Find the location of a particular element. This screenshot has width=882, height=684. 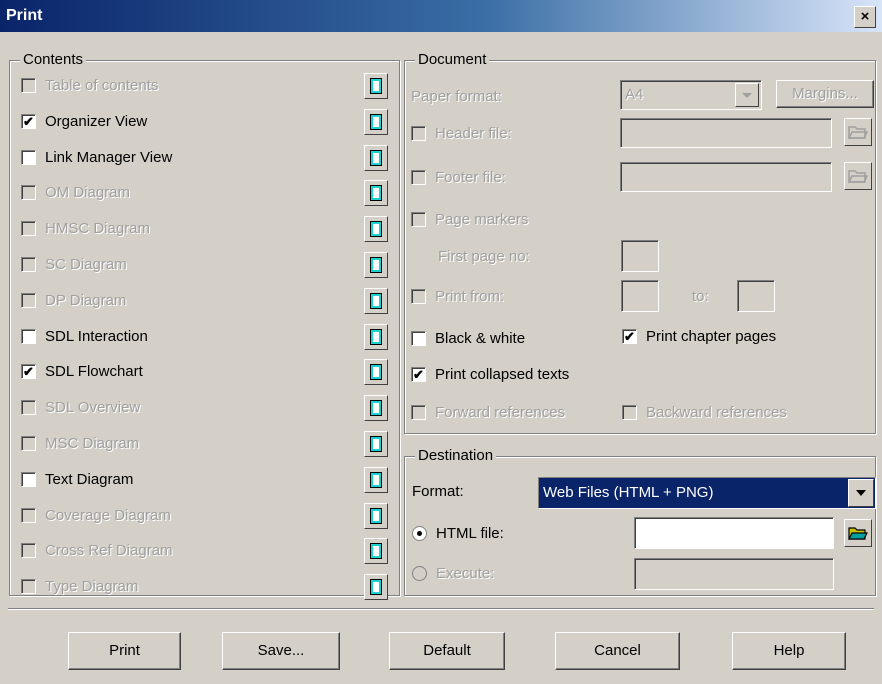

footer-file-label: Footer file: is located at coordinates (470, 177).